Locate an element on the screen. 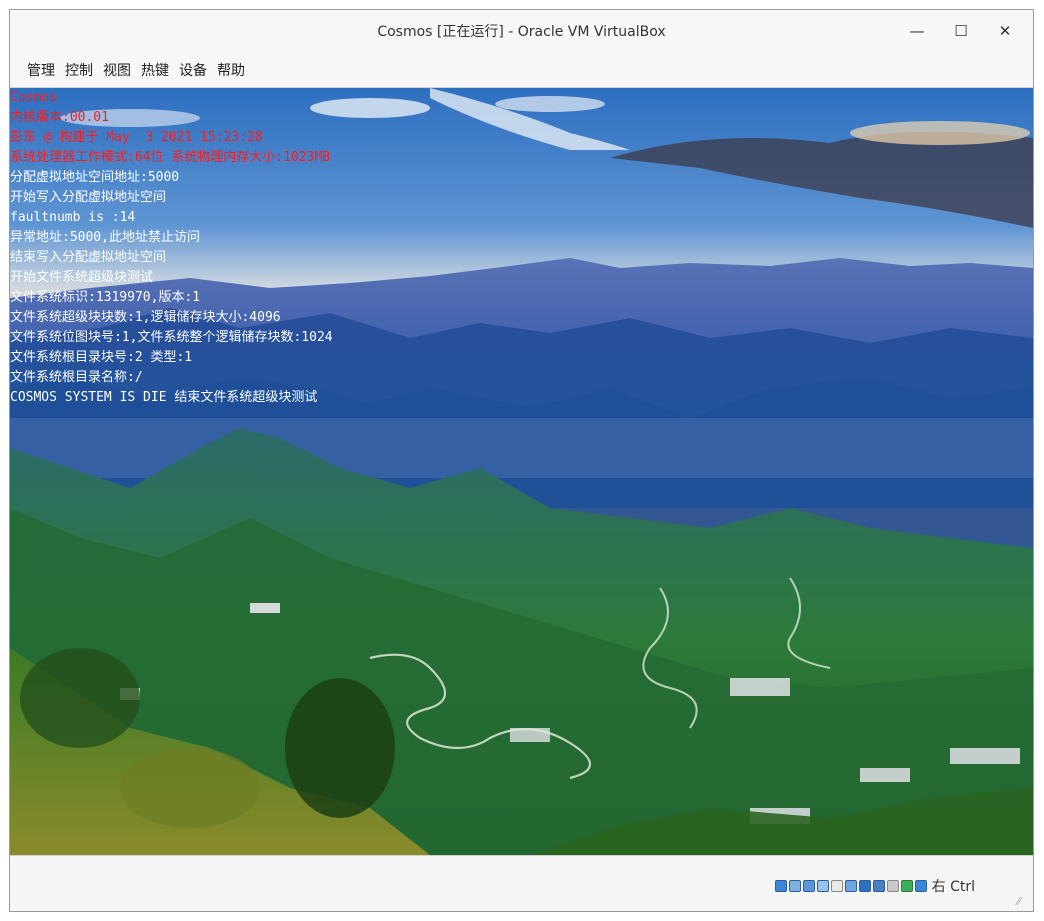 Image resolution: width=1044 pixels, height=921 pixels. console-line: COSMOS SYSTEM IS DIE 结束文件系统超级块测试 is located at coordinates (164, 397).